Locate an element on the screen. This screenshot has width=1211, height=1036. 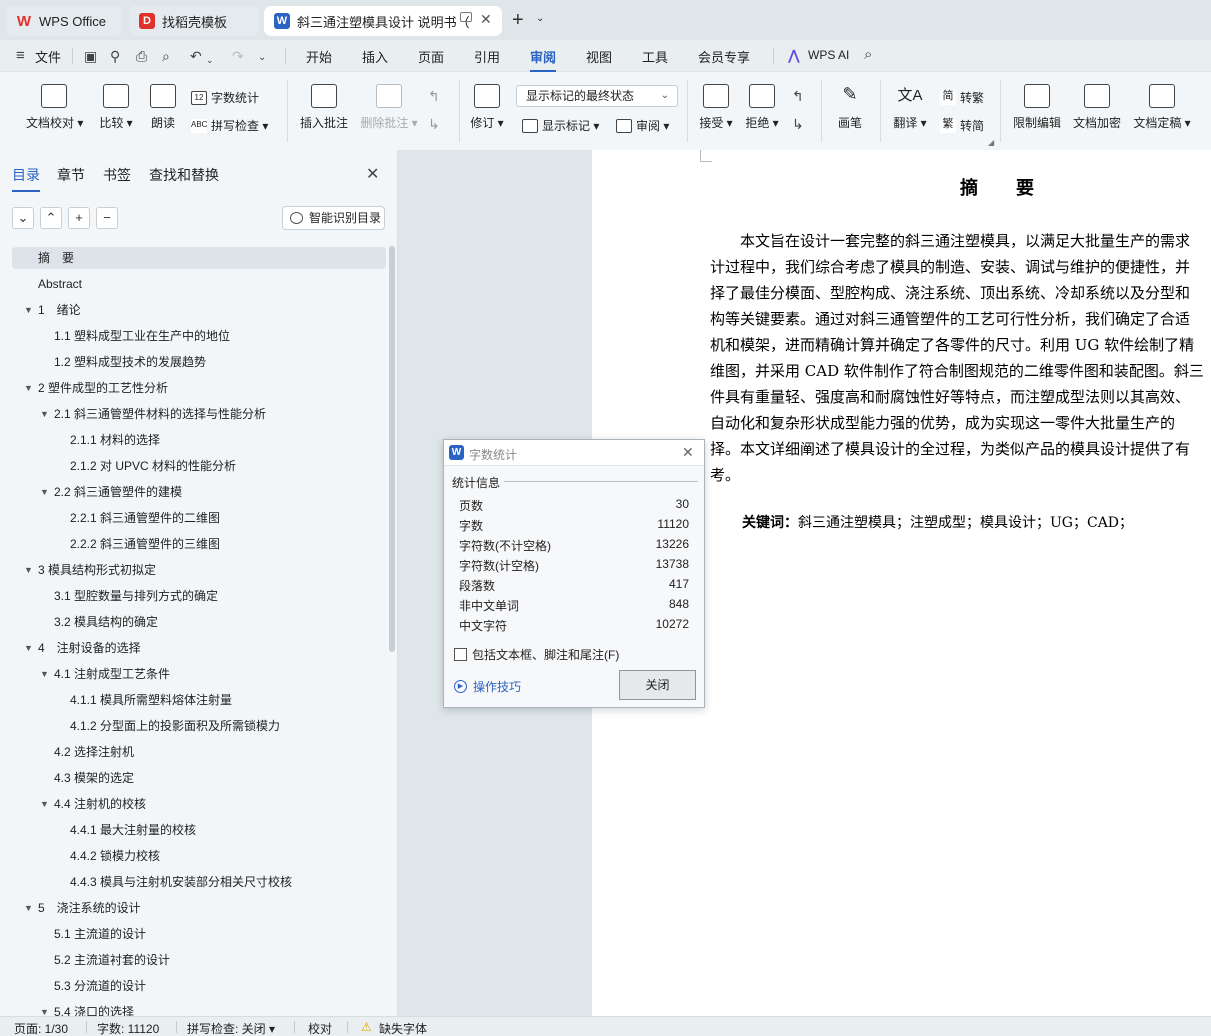
toc-item: 2.1.1 材料的选择 is located at coordinates (199, 440).